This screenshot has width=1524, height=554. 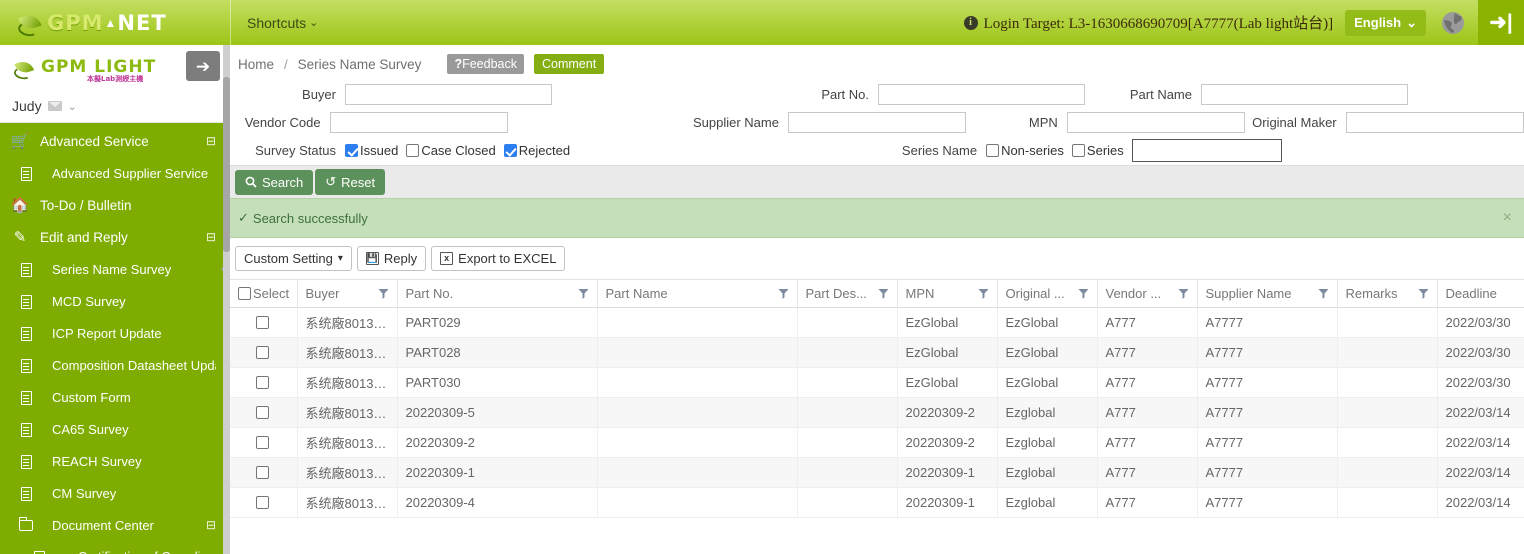 I want to click on non-series-checkbox, so click(x=993, y=150).